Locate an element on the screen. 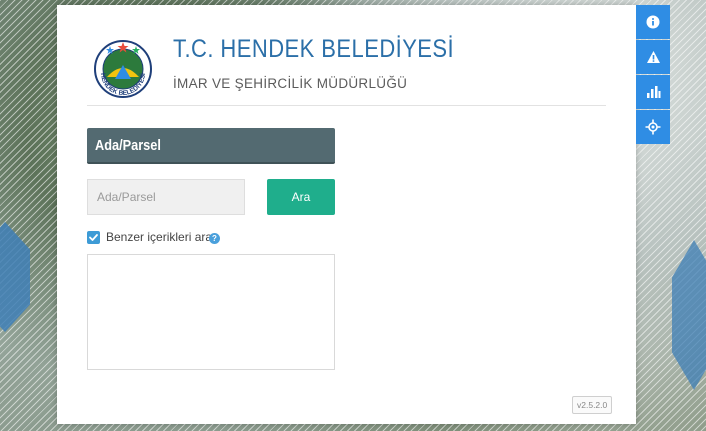 The height and width of the screenshot is (431, 706). statistics-button is located at coordinates (653, 92).